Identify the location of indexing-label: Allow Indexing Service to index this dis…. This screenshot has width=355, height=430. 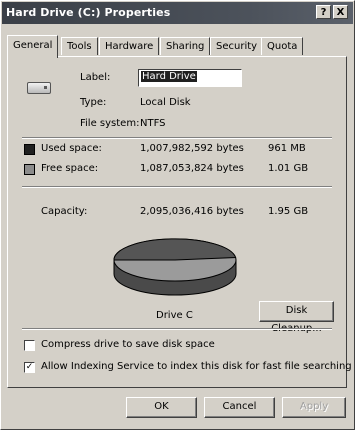
(196, 366).